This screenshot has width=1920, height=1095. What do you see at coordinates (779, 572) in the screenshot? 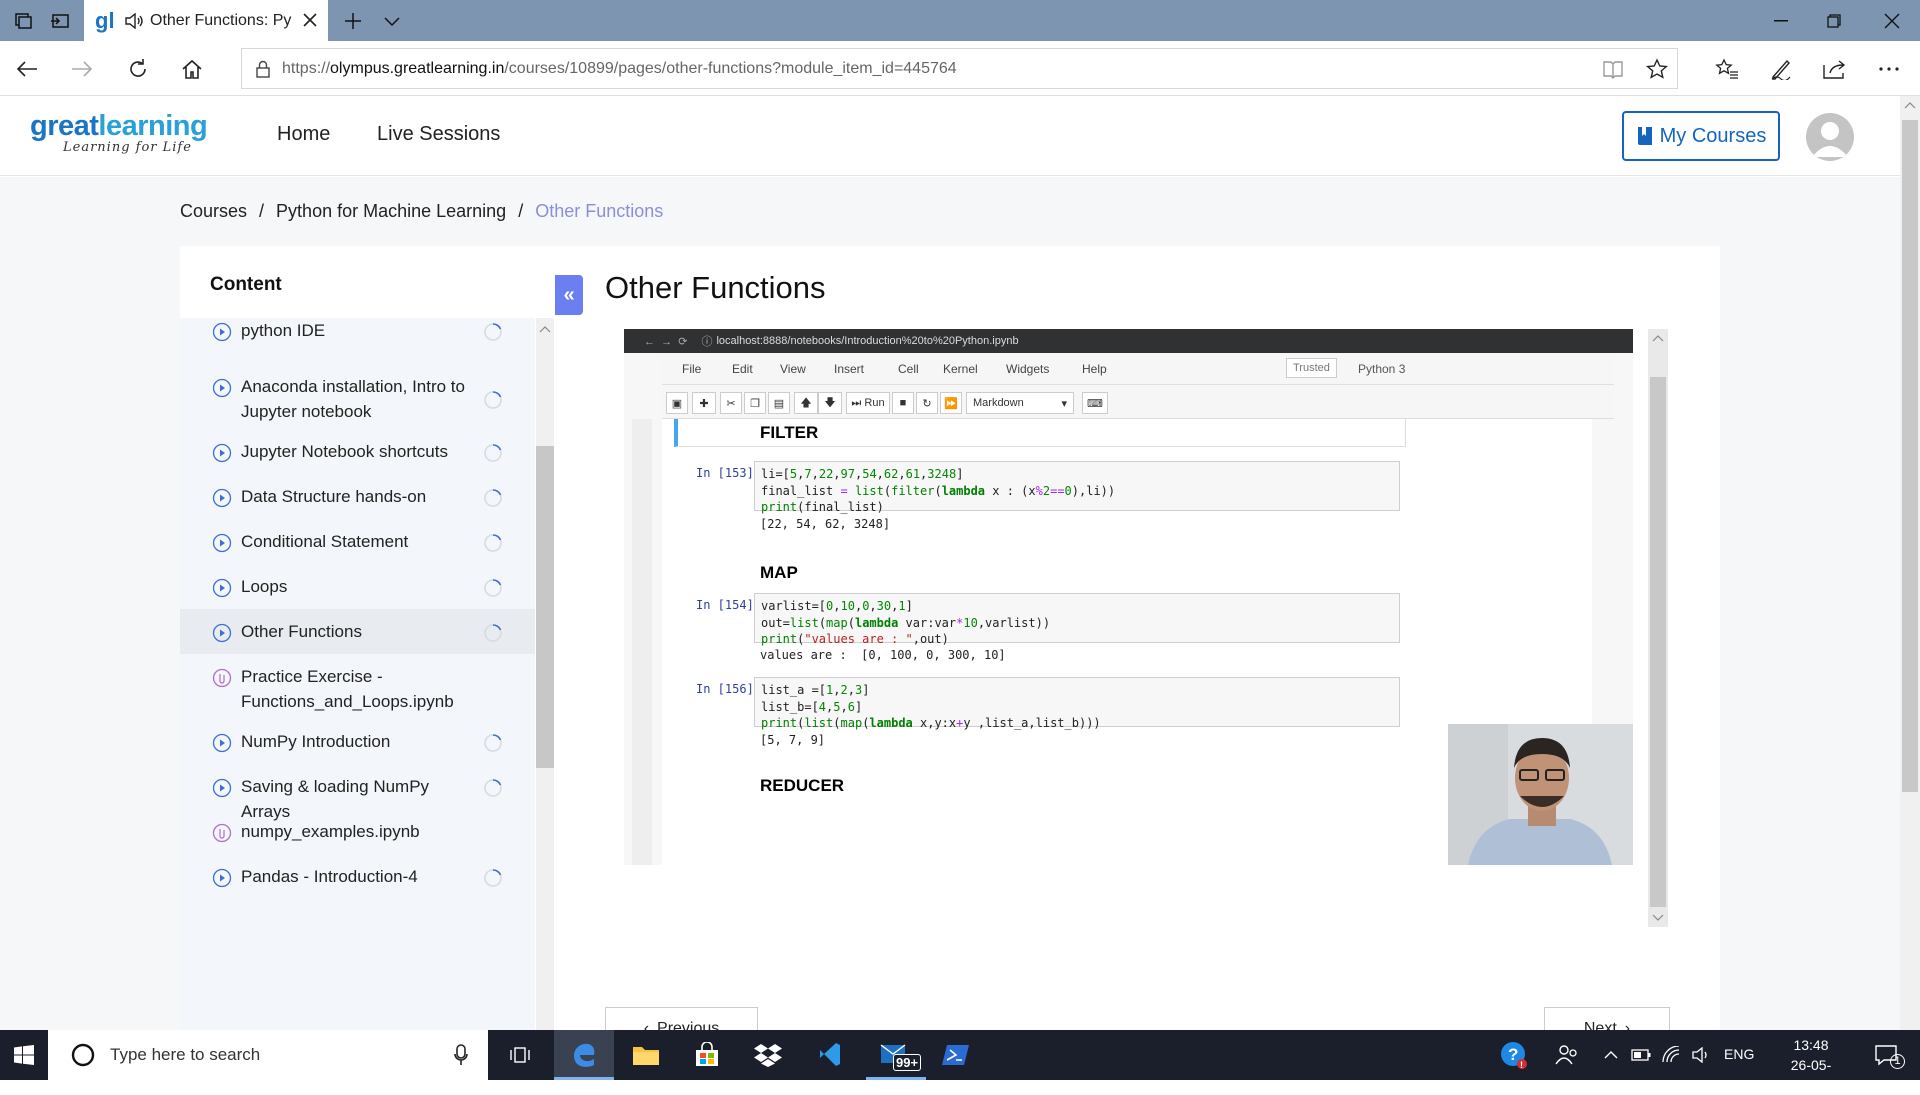
I see `heading-map: MAP` at bounding box center [779, 572].